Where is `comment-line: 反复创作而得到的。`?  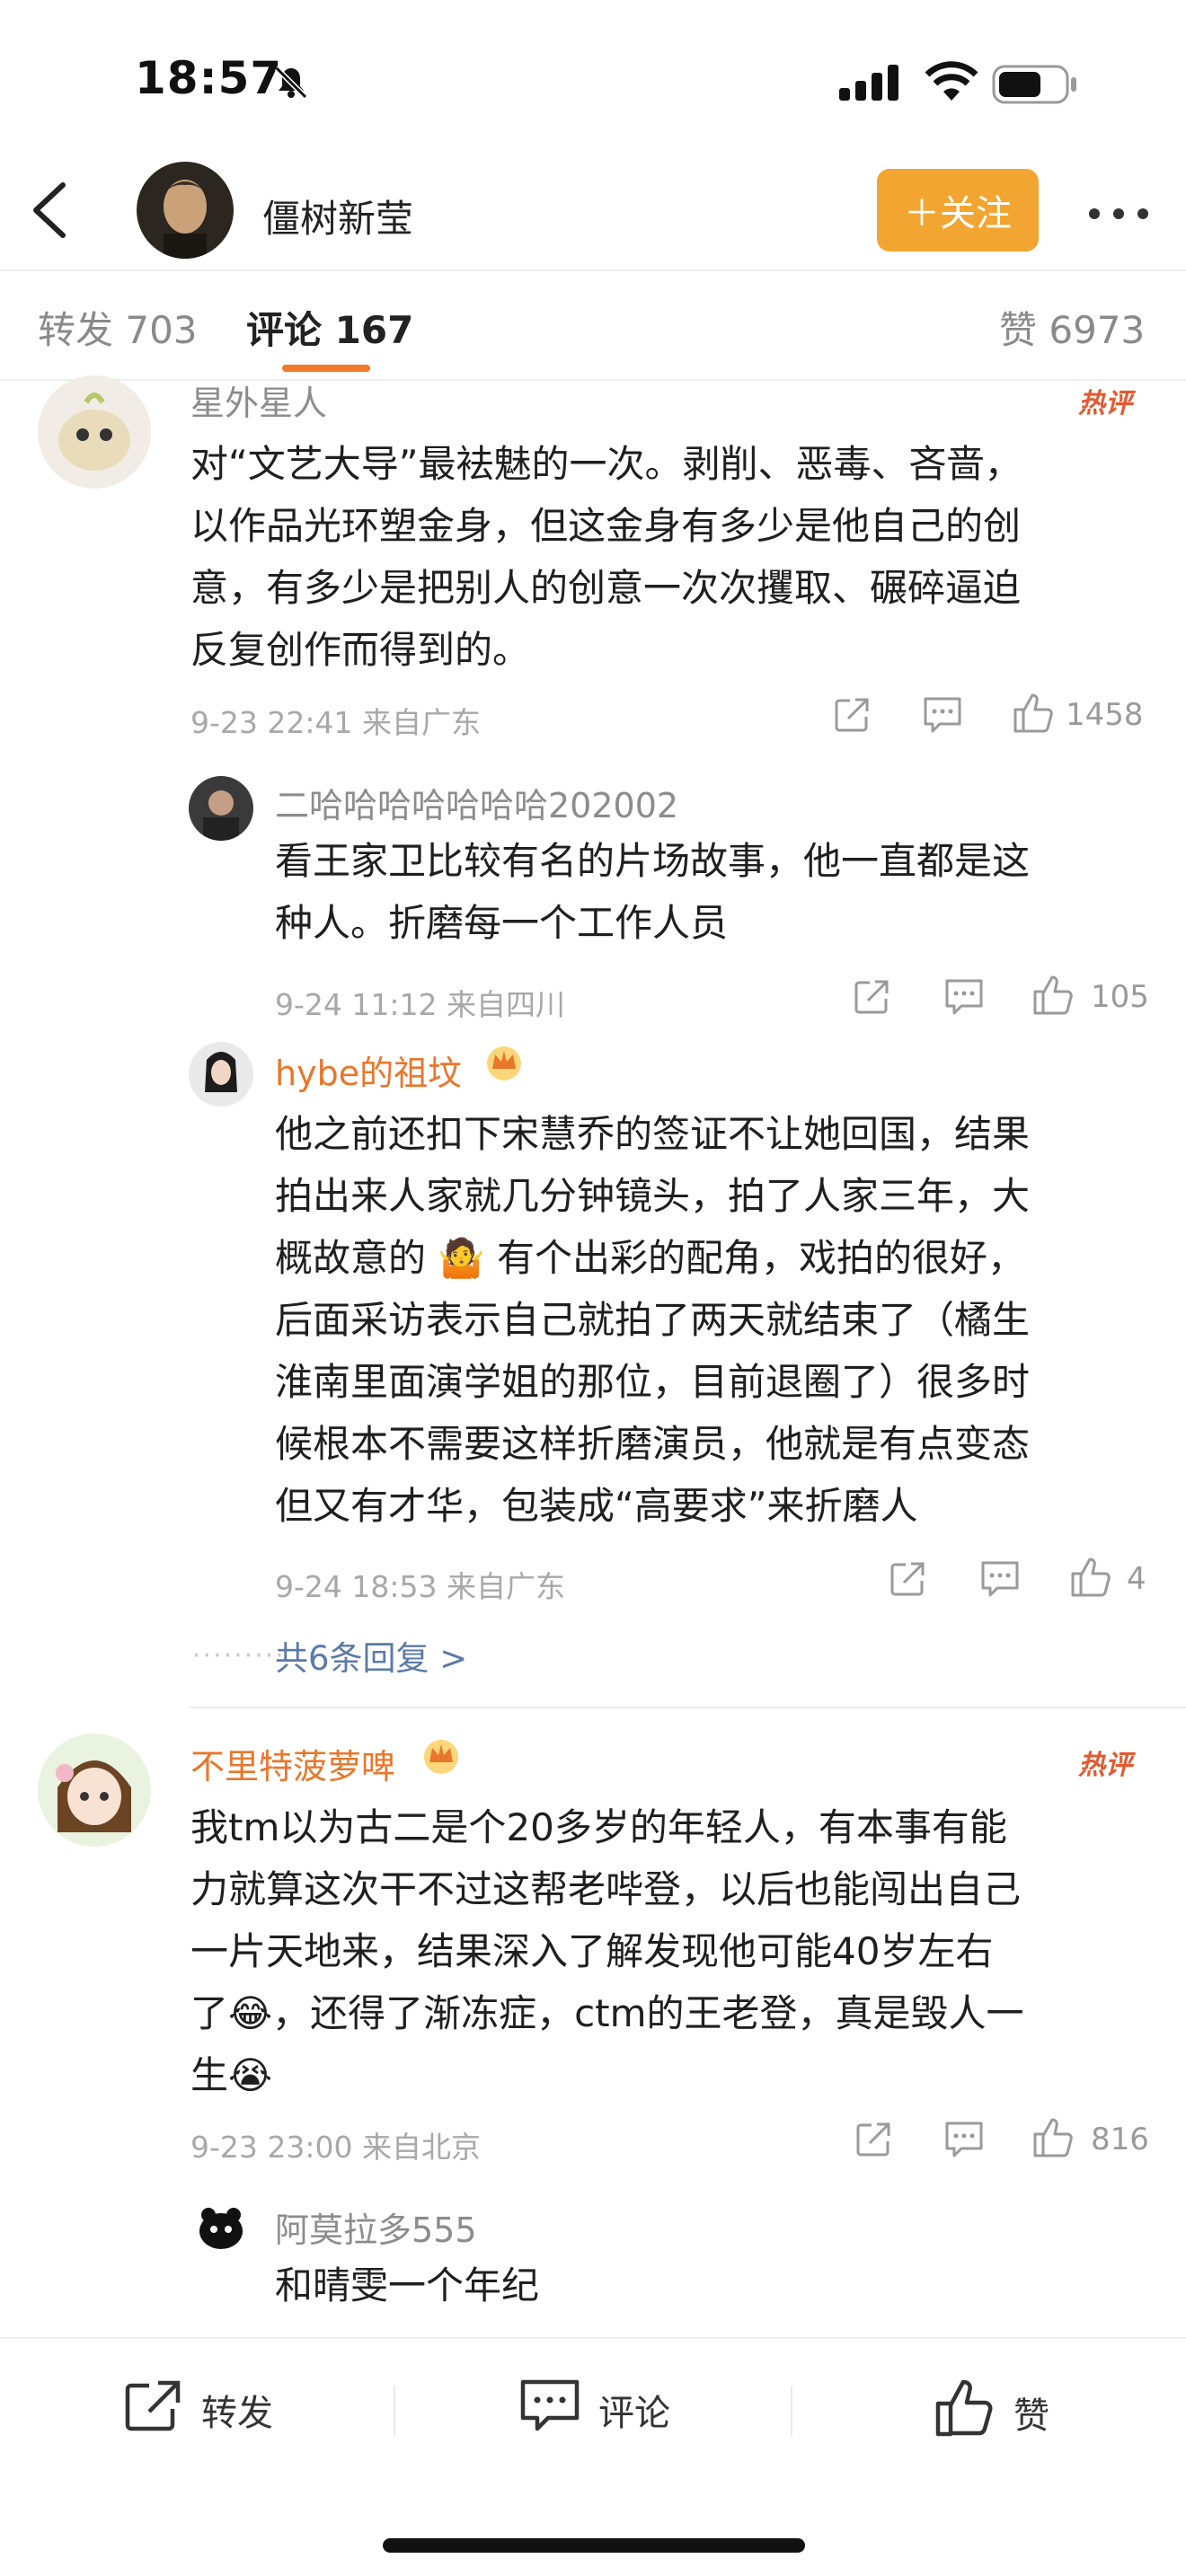 comment-line: 反复创作而得到的。 is located at coordinates (360, 650).